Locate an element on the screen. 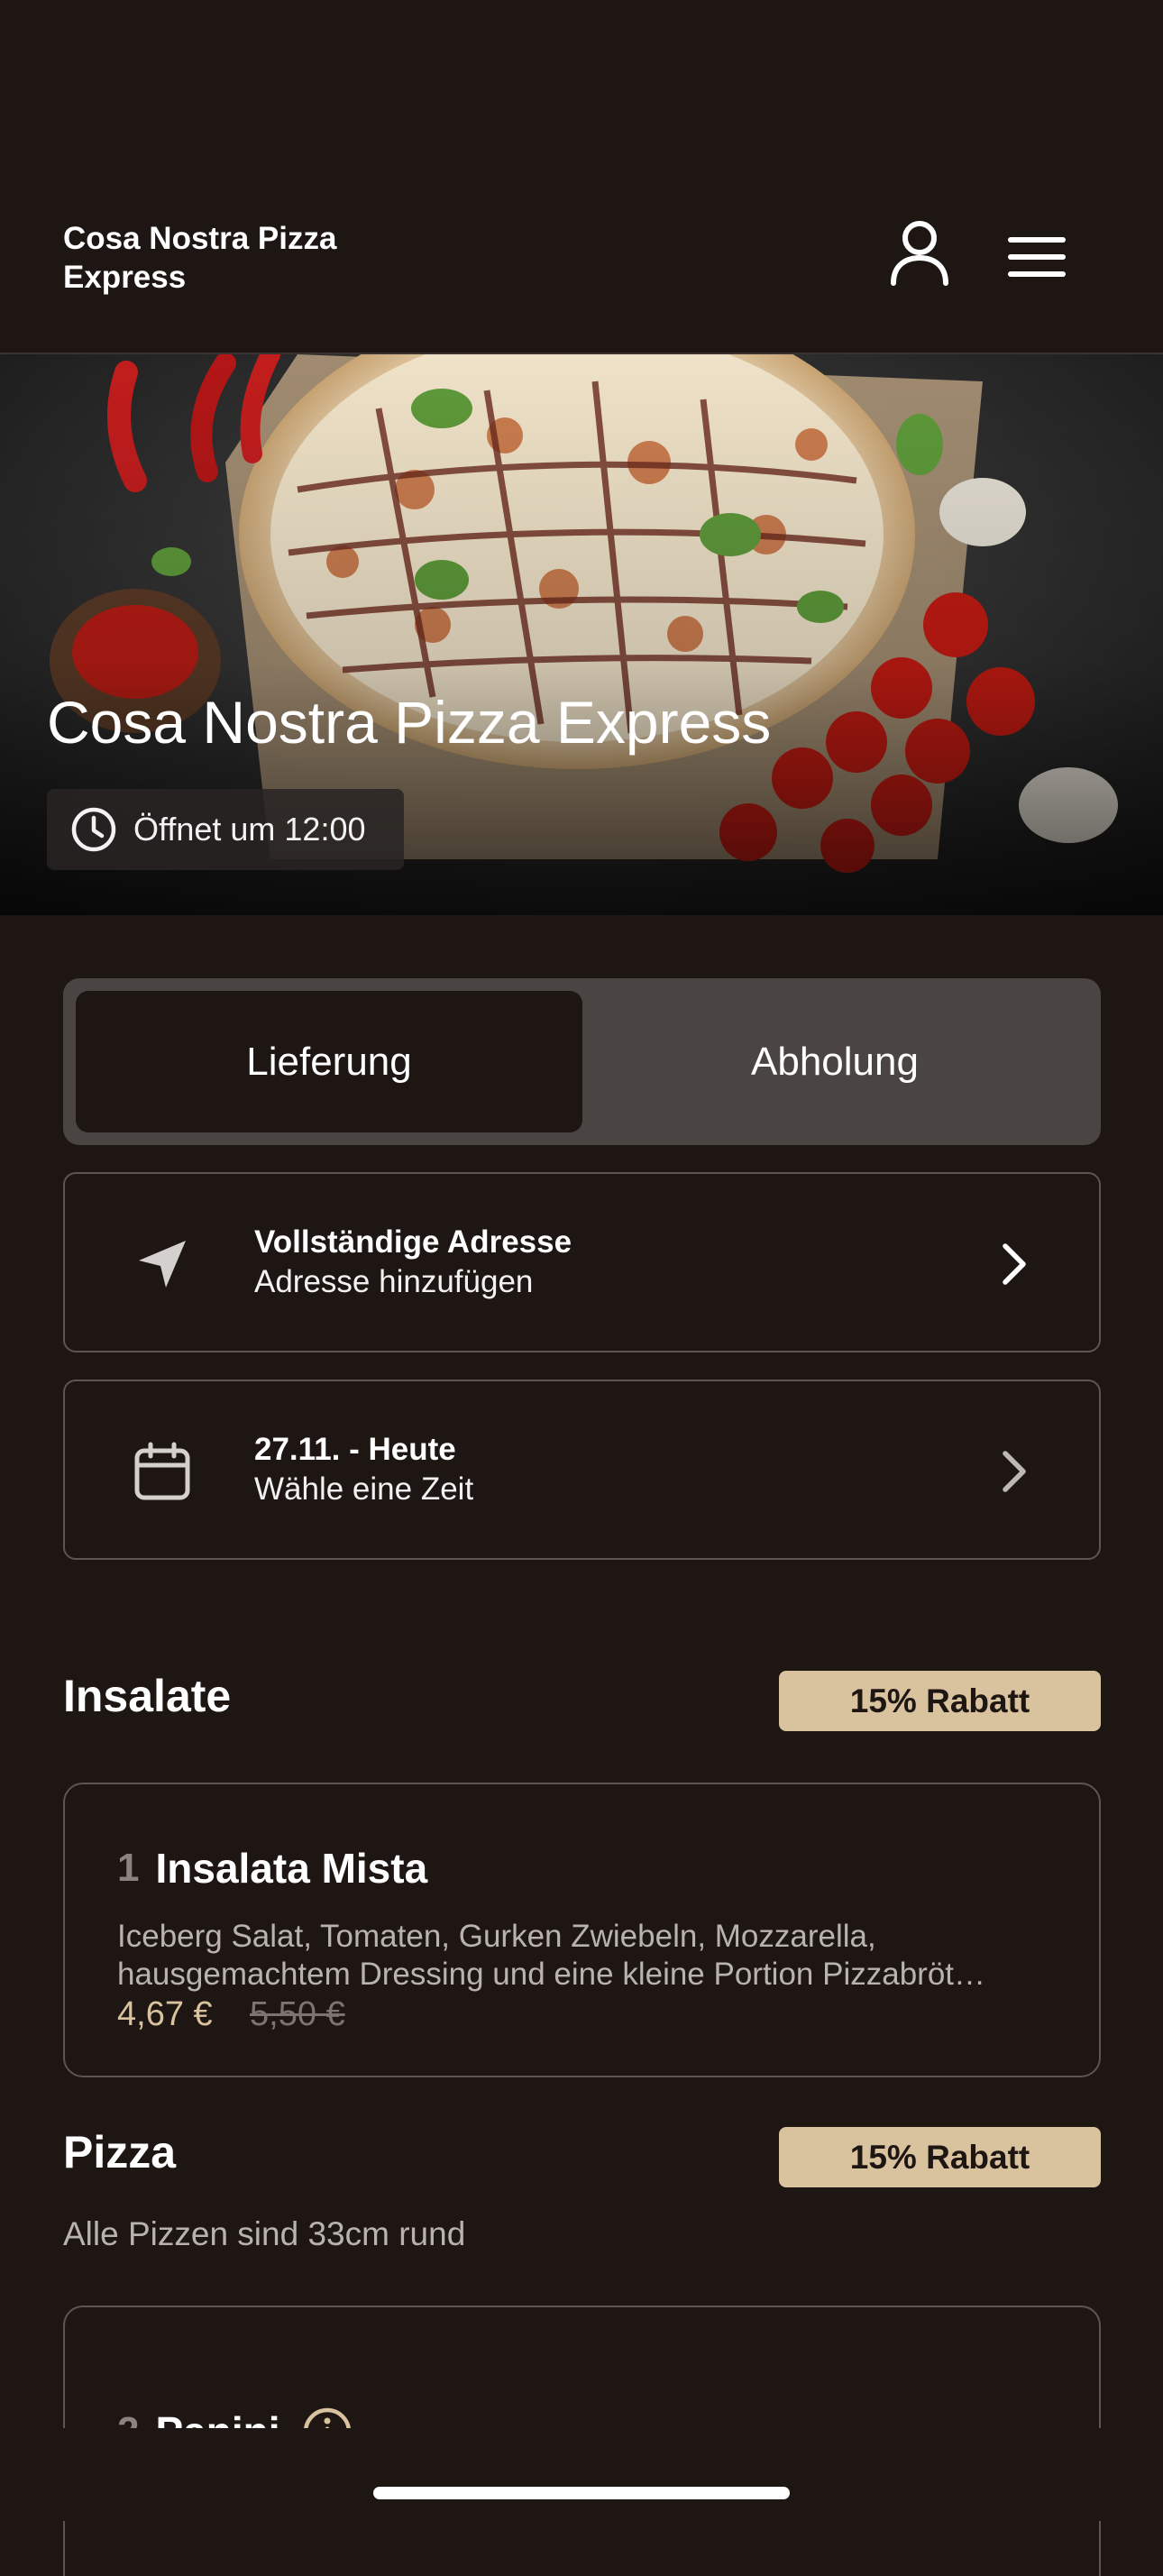  item-price: 4,67 € is located at coordinates (165, 2014).